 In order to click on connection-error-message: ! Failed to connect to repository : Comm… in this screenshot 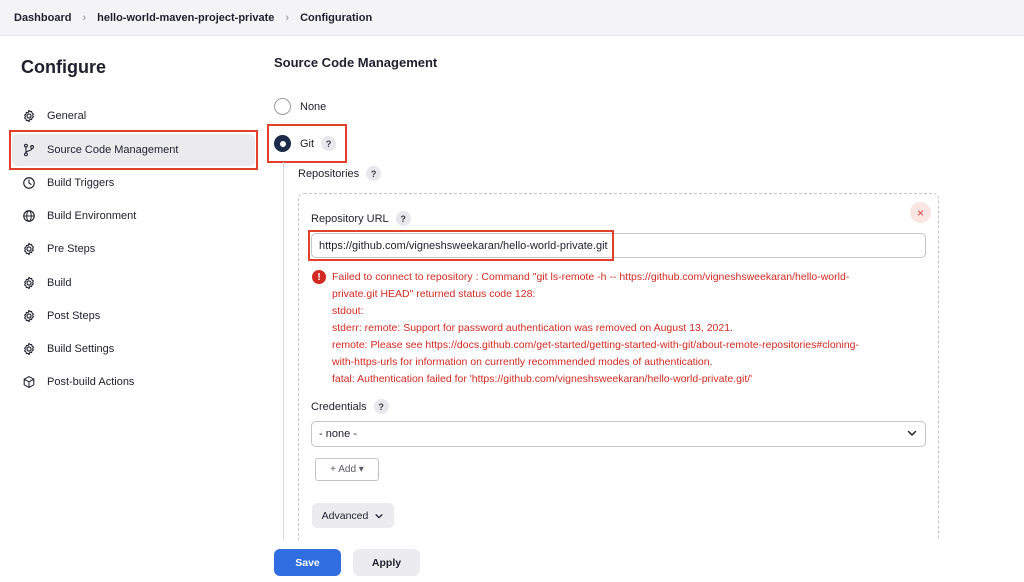, I will do `click(612, 328)`.